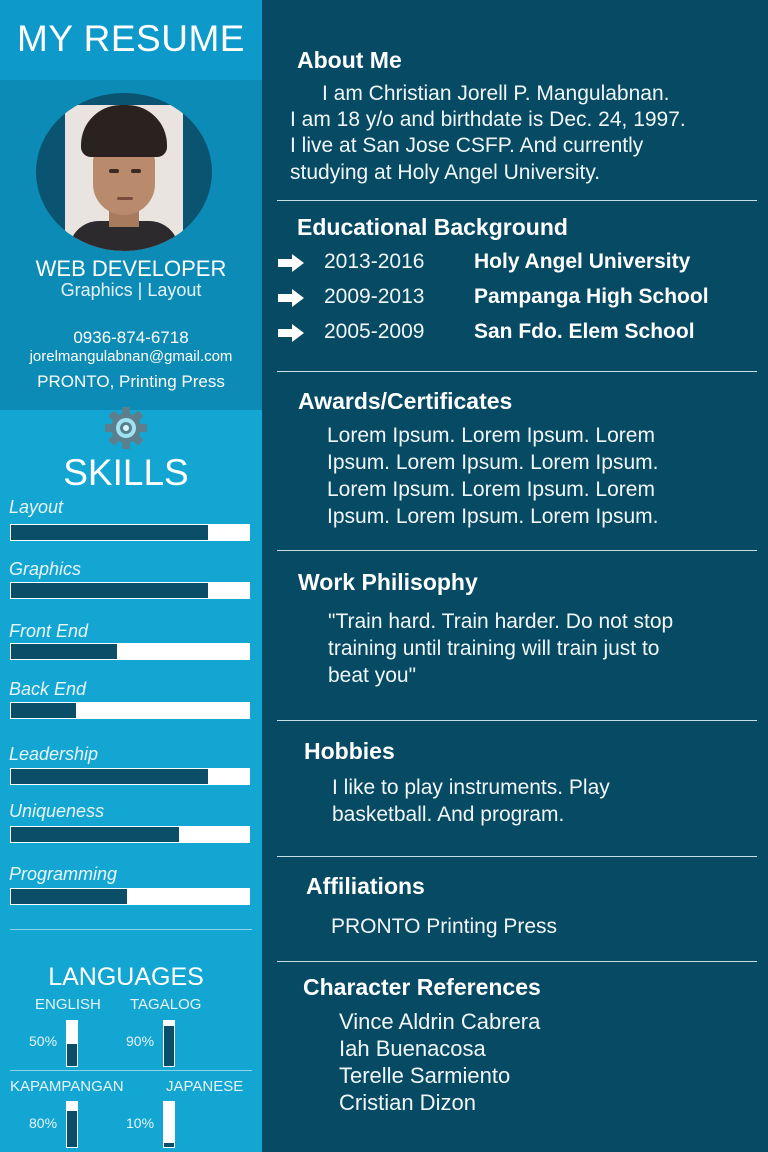 The height and width of the screenshot is (1152, 768). Describe the element at coordinates (425, 1075) in the screenshot. I see `reference-name: Terelle Sarmiento` at that location.